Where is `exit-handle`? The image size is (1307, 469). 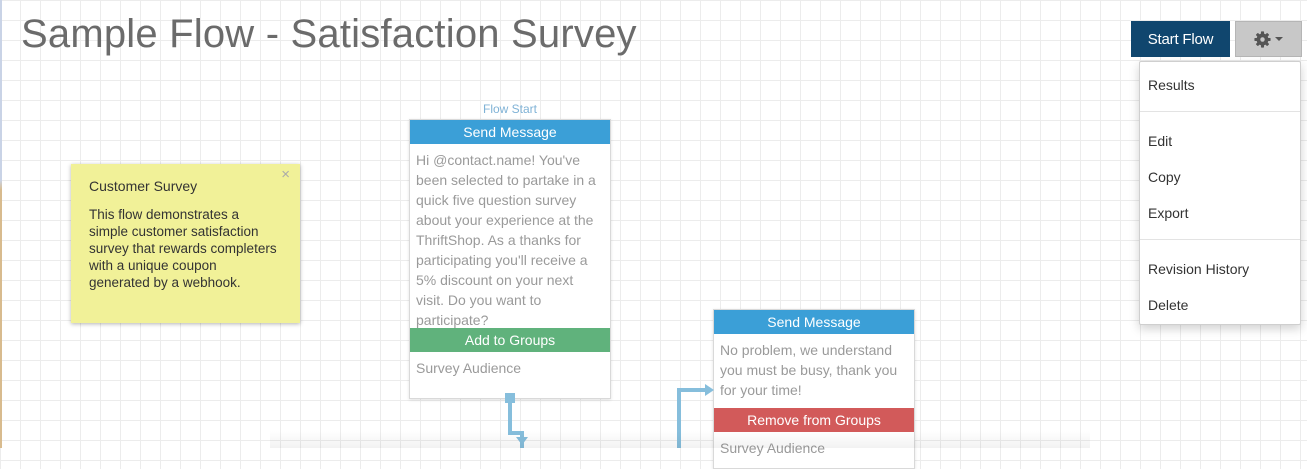
exit-handle is located at coordinates (510, 398).